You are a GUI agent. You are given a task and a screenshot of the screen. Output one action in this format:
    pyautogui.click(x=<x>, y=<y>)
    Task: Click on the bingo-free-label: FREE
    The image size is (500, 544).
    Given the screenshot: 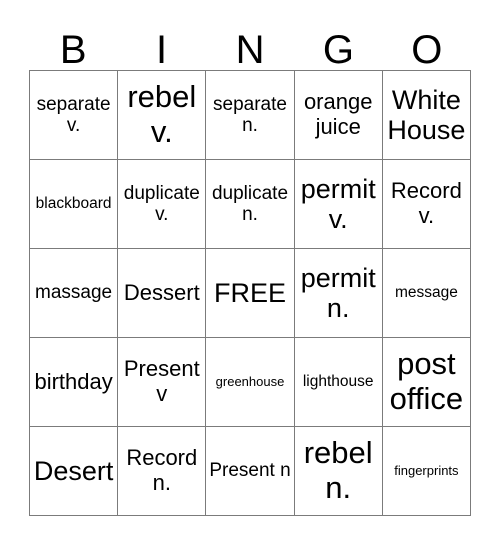 What is the action you would take?
    pyautogui.click(x=249, y=292)
    